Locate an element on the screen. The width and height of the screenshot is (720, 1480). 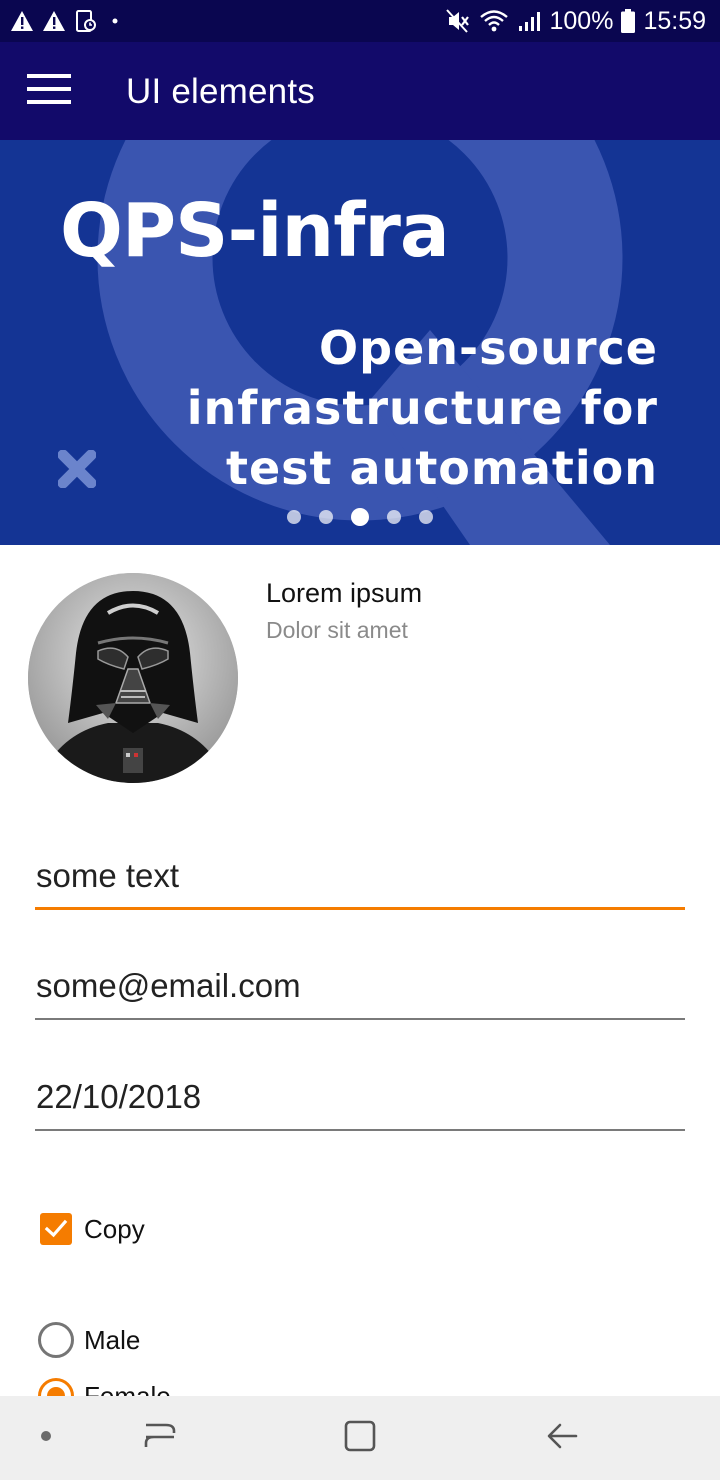
date-input-underline is located at coordinates (360, 1130).